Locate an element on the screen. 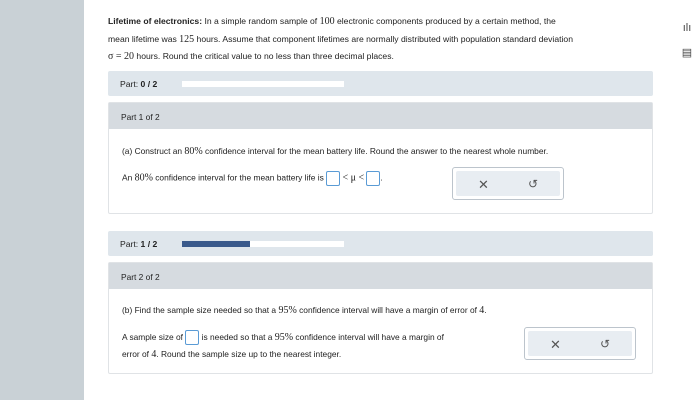  part-progress-bar-1: Part: 0 / 2 is located at coordinates (380, 83).